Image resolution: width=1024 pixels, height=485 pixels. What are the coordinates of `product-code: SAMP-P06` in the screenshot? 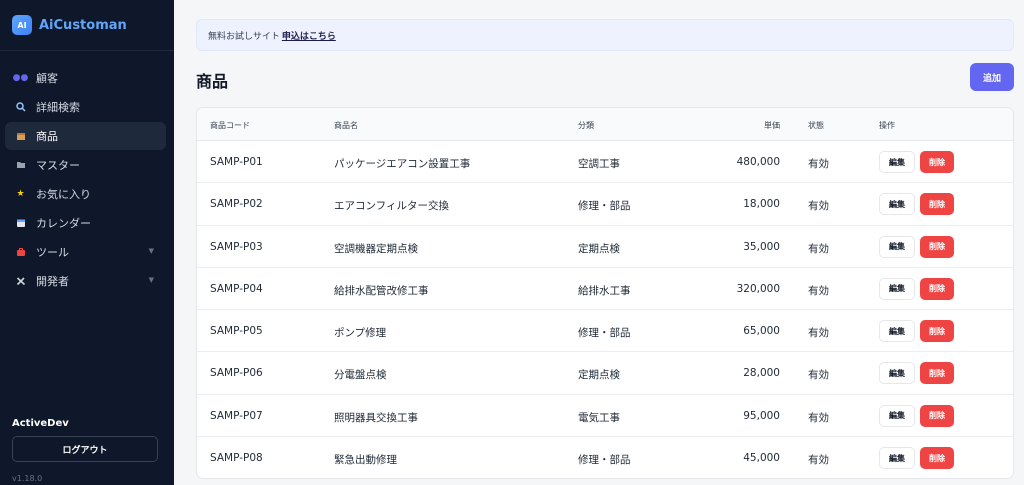 It's located at (236, 373).